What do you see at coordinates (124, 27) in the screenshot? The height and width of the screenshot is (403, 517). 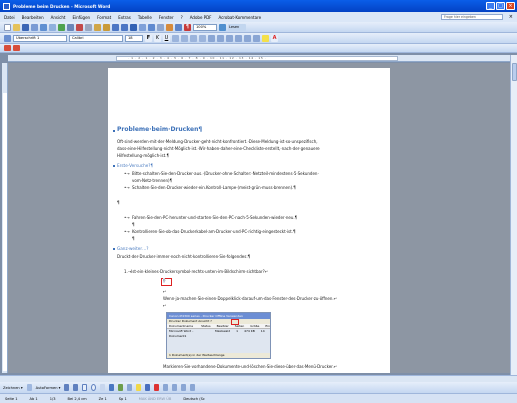 I see `redo-icon` at bounding box center [124, 27].